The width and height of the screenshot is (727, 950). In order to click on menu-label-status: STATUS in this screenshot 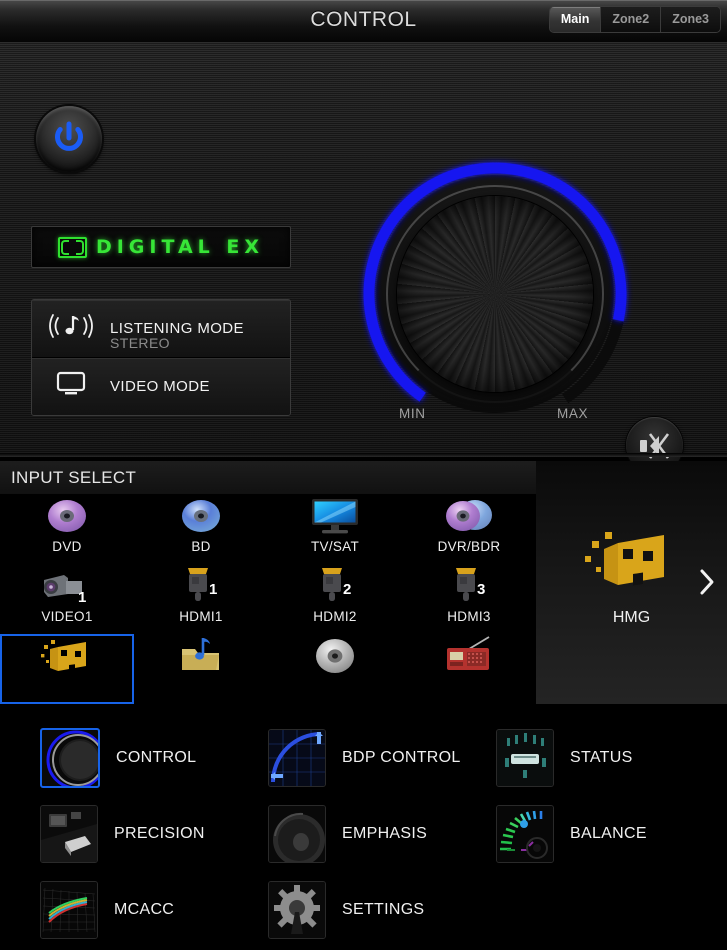, I will do `click(601, 757)`.